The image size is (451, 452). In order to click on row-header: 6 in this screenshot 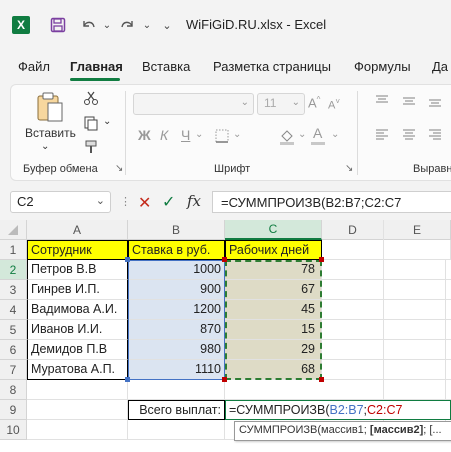, I will do `click(13, 350)`.